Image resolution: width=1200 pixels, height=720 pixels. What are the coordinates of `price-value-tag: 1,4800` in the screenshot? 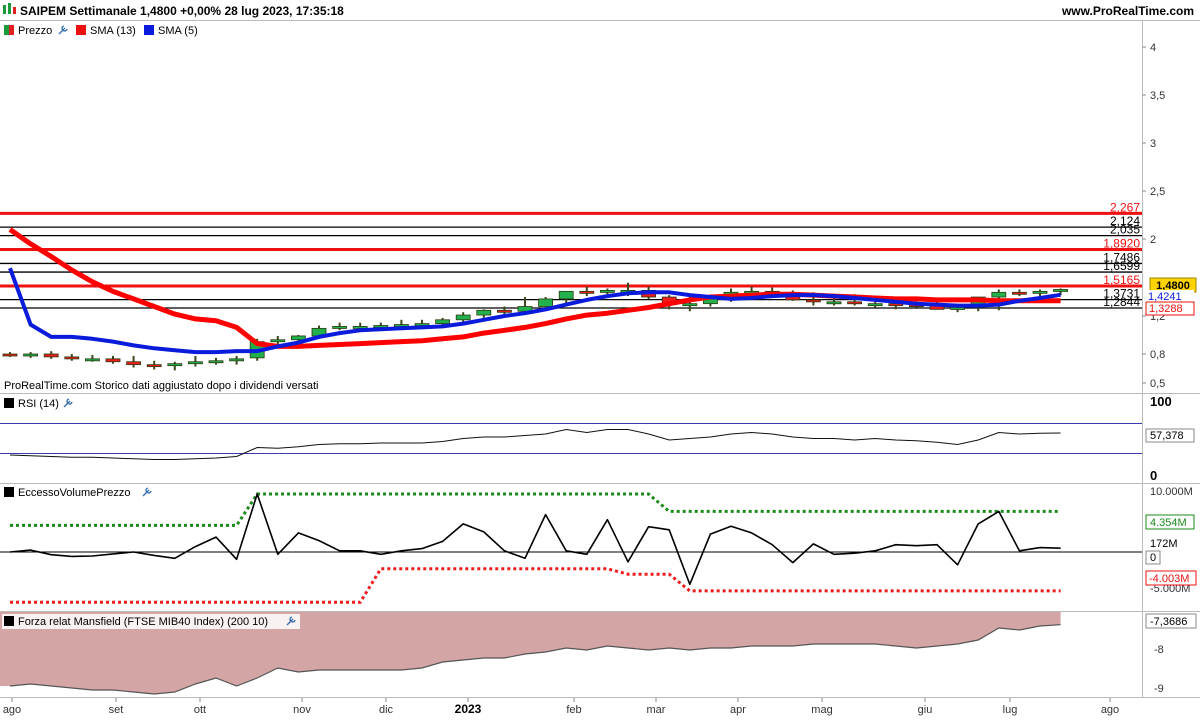 It's located at (1173, 285).